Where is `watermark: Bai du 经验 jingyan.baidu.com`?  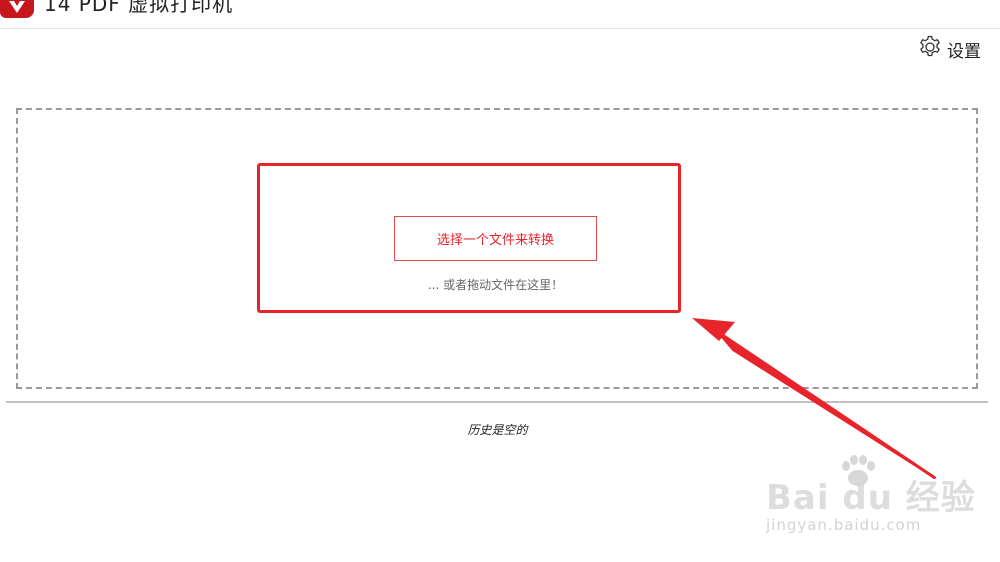
watermark: Bai du 经验 jingyan.baidu.com is located at coordinates (870, 497).